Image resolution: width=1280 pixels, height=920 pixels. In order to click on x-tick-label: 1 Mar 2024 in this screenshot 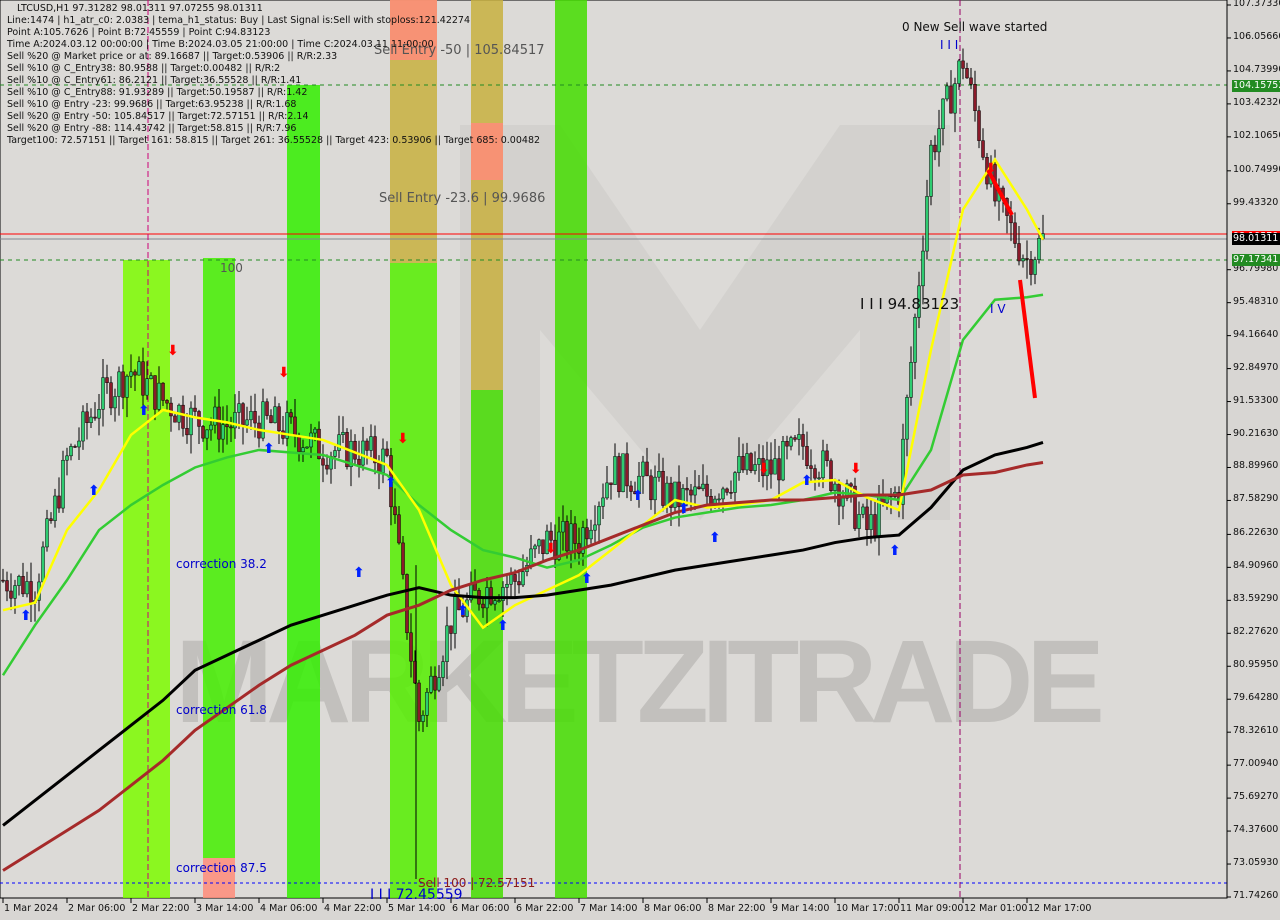, I will do `click(31, 908)`.